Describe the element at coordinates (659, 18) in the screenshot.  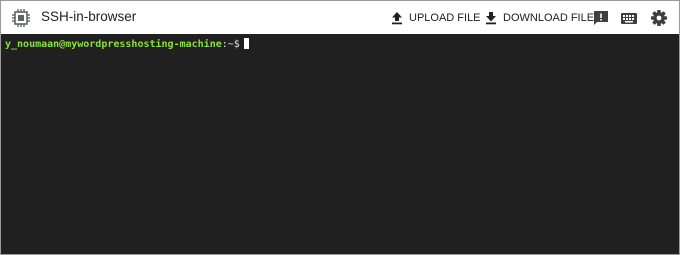
I see `gear-icon` at that location.